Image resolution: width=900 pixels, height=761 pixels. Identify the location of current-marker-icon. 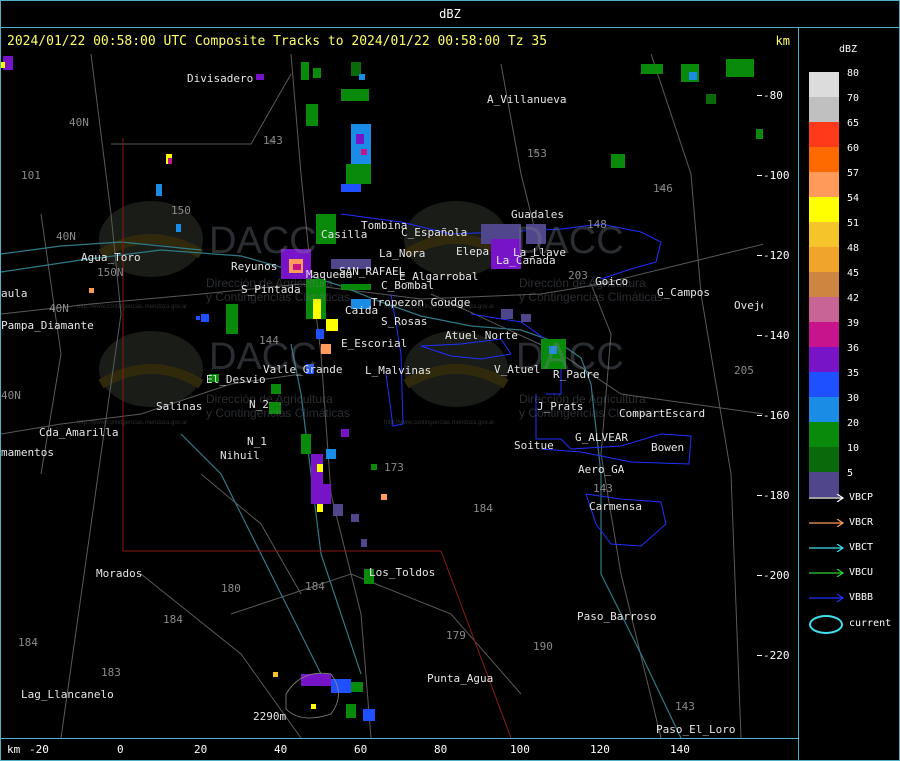
(826, 624).